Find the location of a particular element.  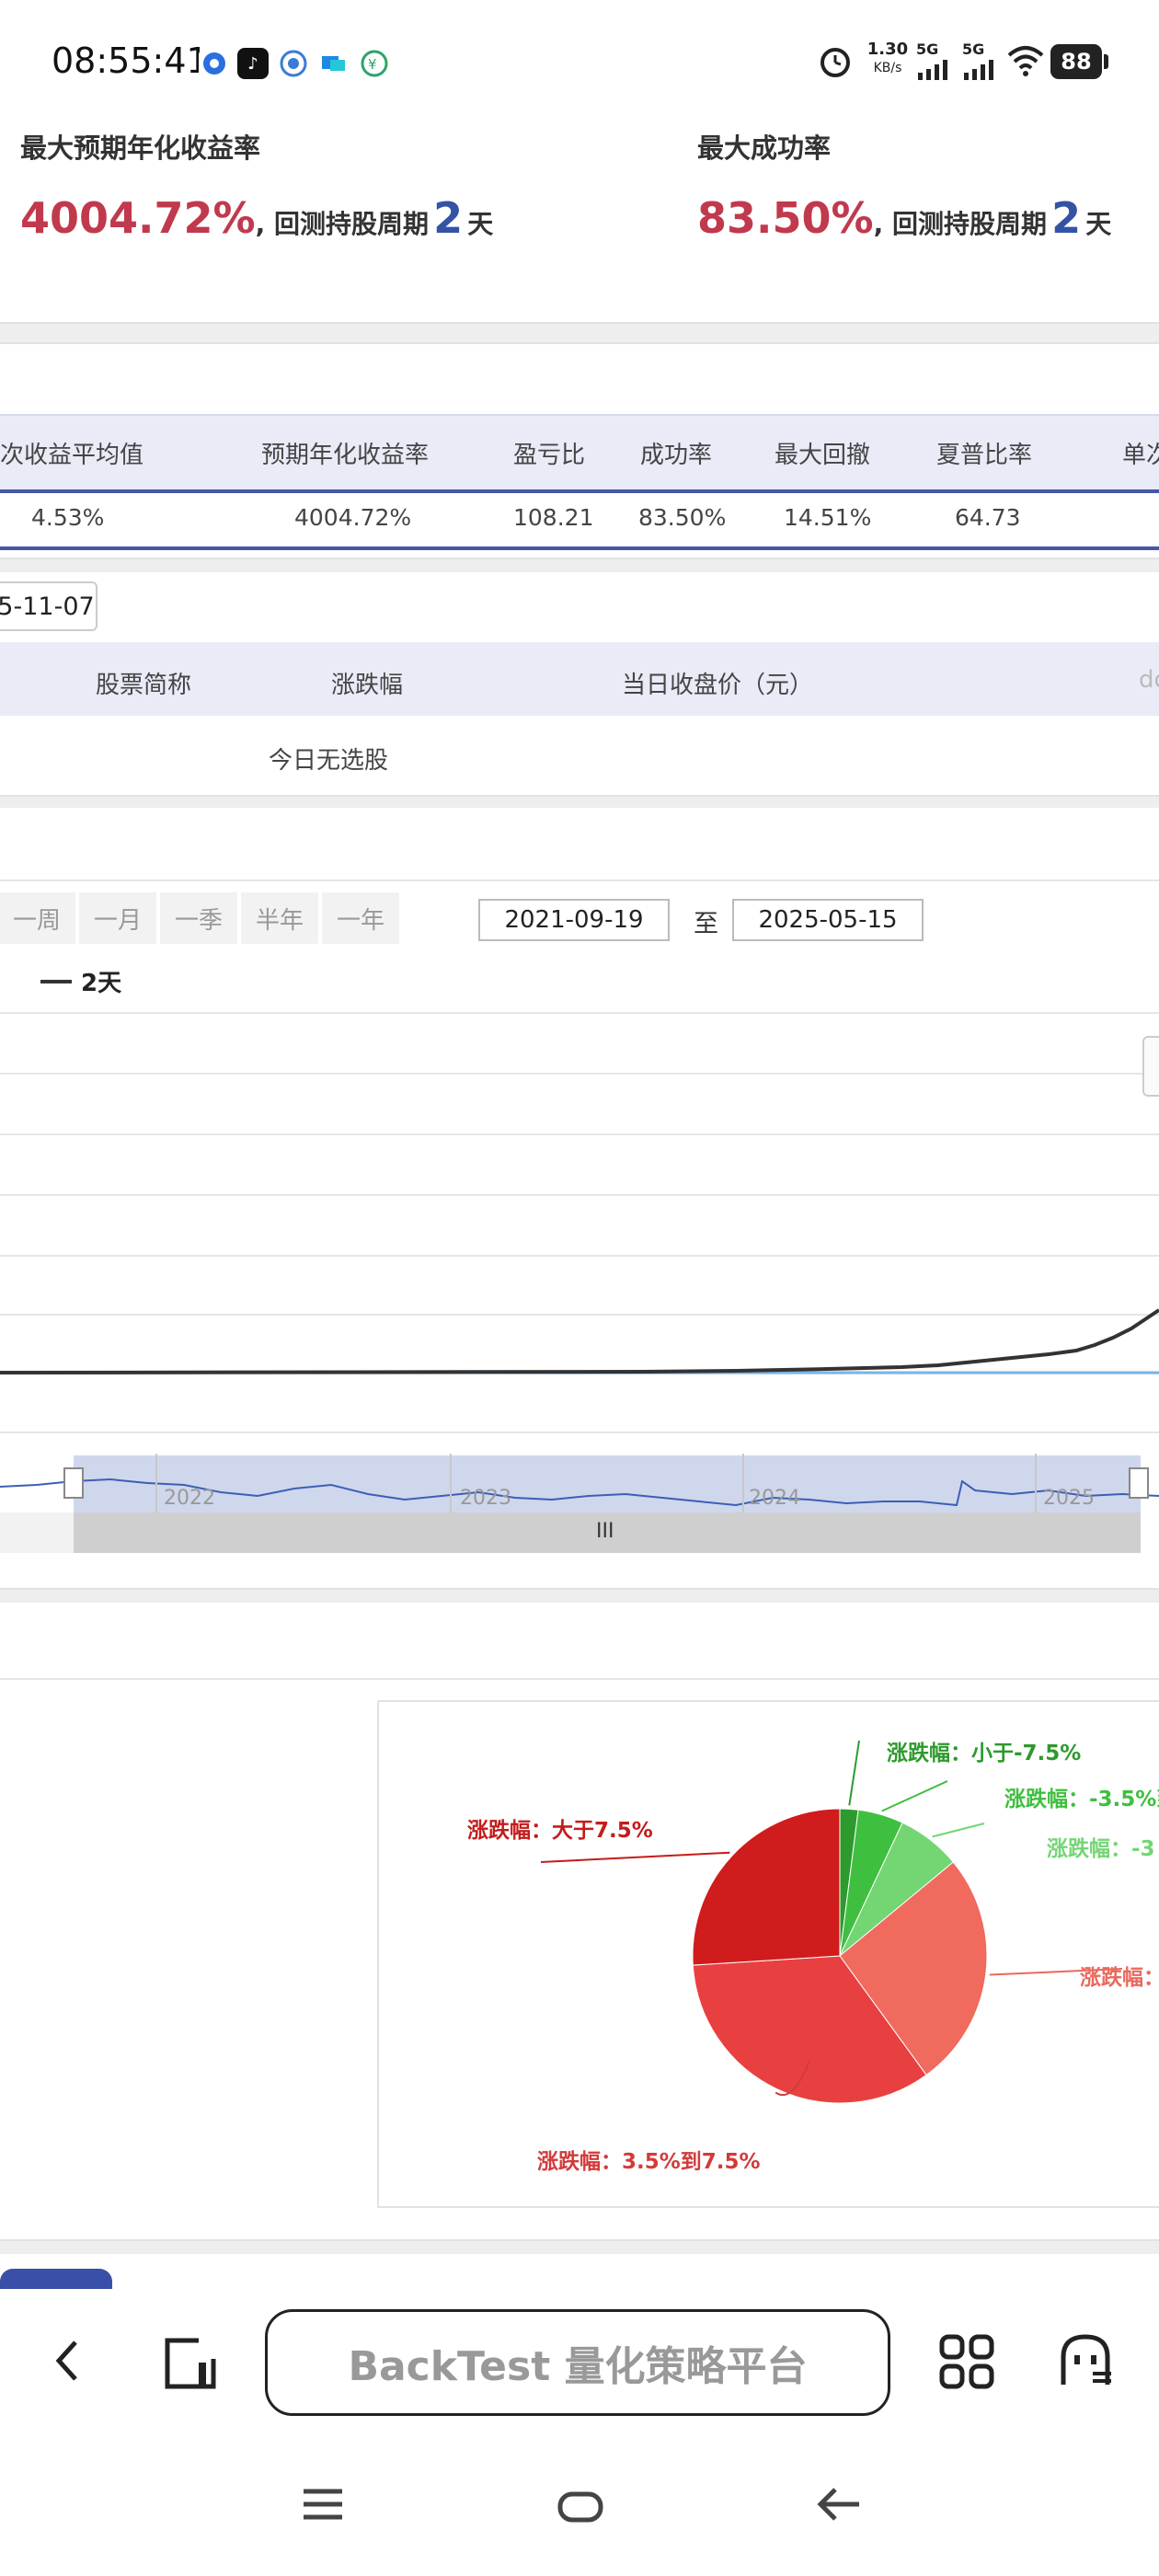

pie-chart is located at coordinates (831, 1922).